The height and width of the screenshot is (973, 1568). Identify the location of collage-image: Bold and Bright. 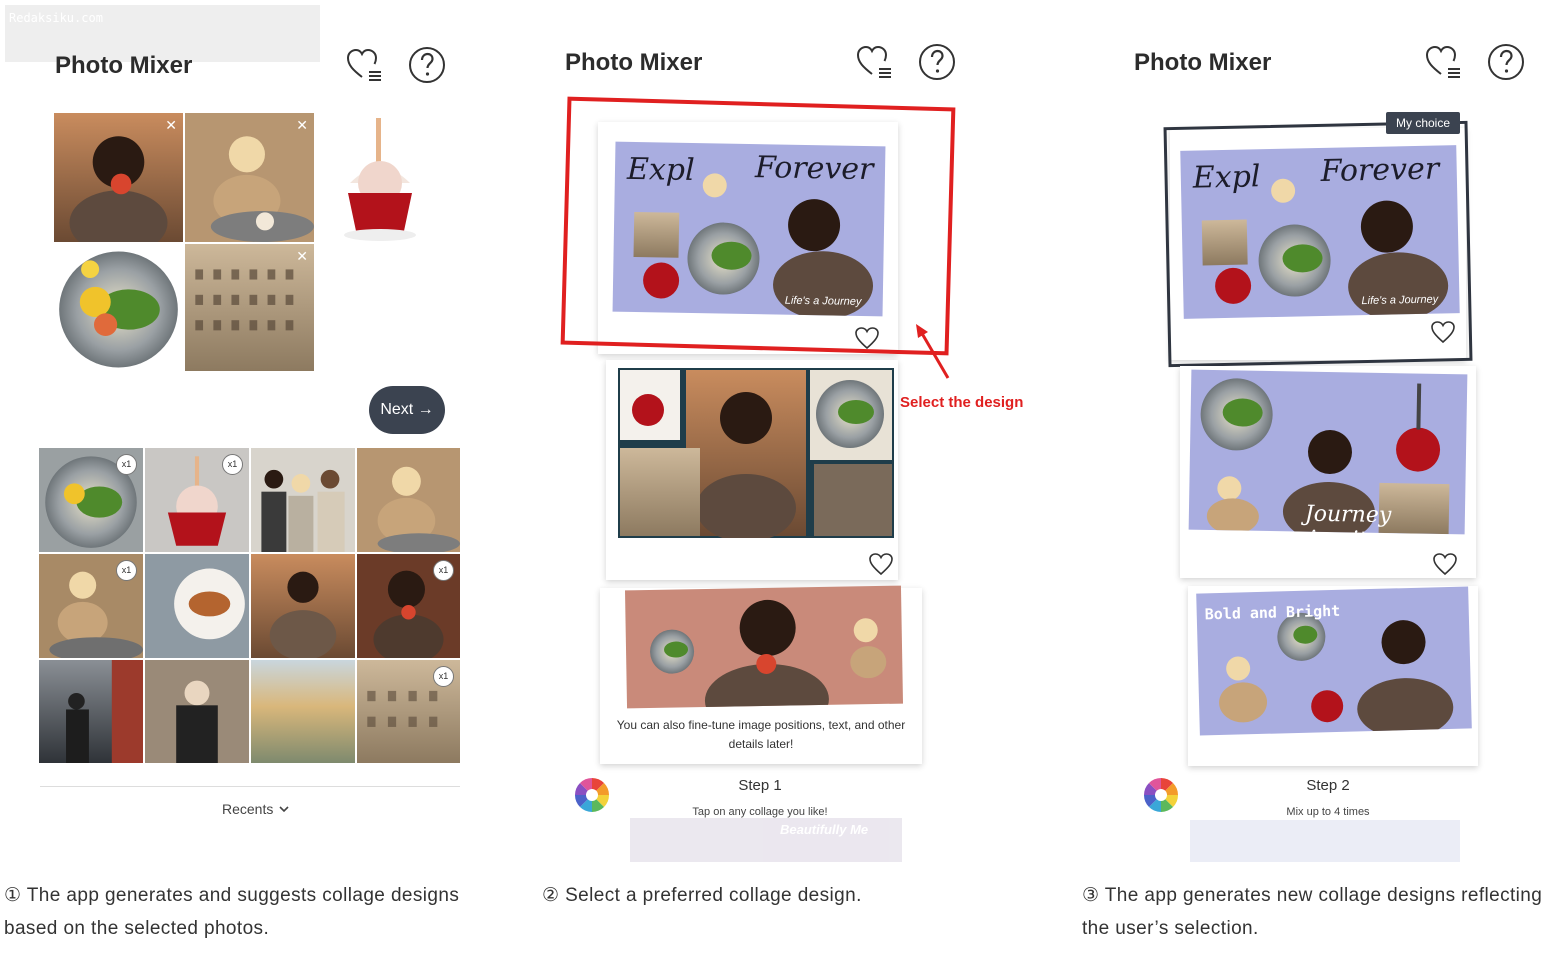
(1334, 661).